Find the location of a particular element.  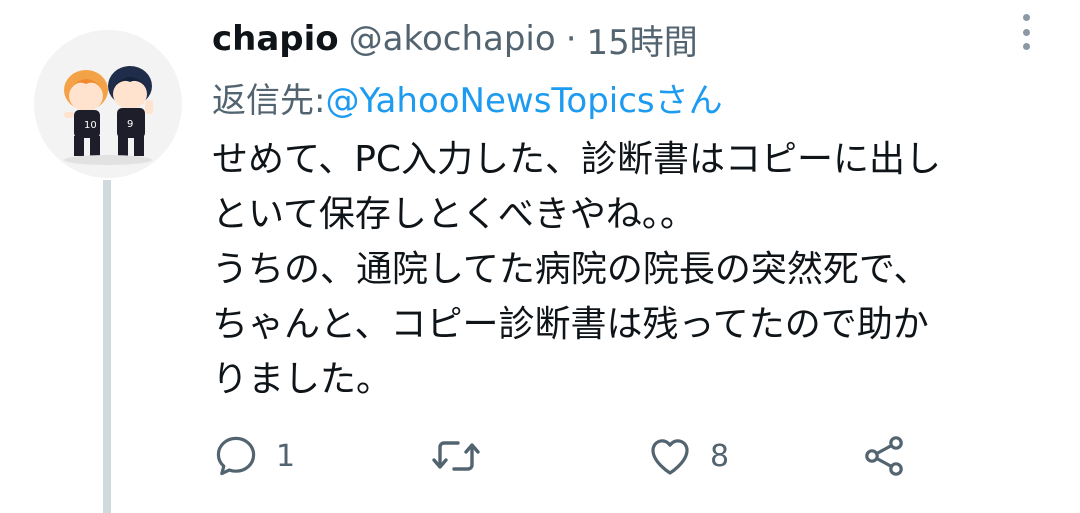

more-vertical-icon is located at coordinates (1026, 32).